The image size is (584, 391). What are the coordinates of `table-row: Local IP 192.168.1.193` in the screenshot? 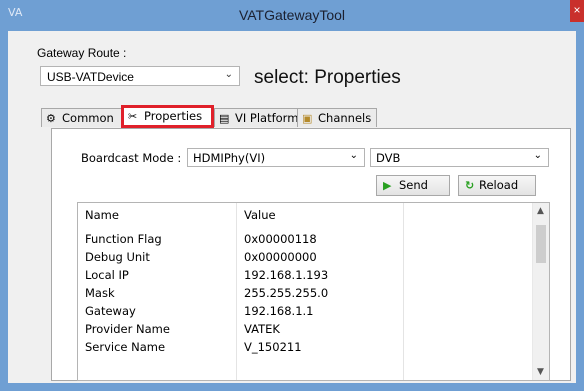 It's located at (305, 276).